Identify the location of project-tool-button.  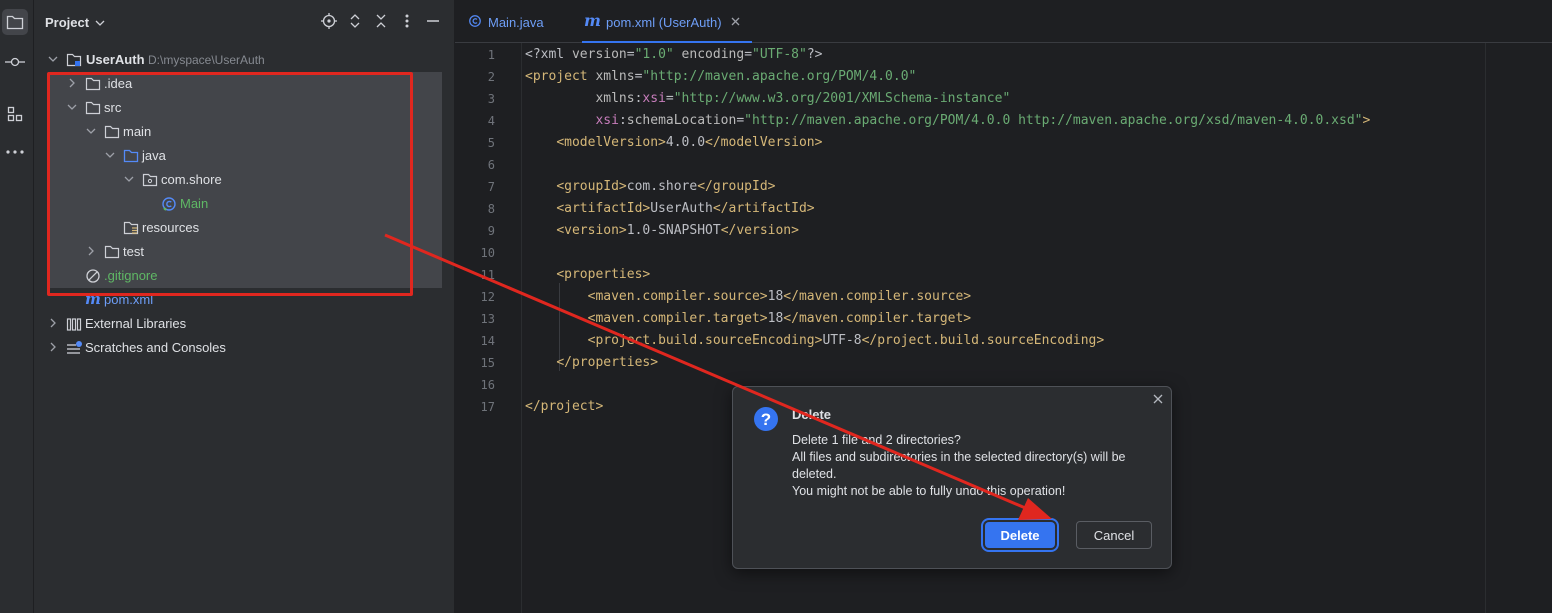
(15, 22).